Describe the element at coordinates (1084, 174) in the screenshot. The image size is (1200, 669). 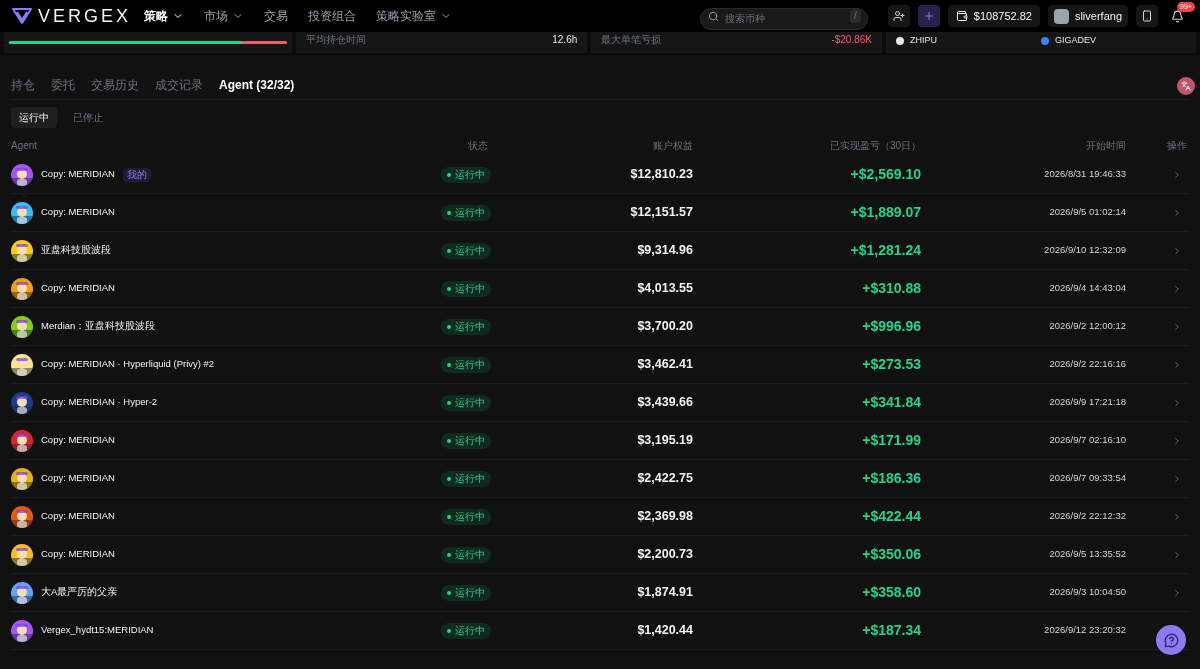
I see `start-time: 2026/8/31 19:46:33` at that location.